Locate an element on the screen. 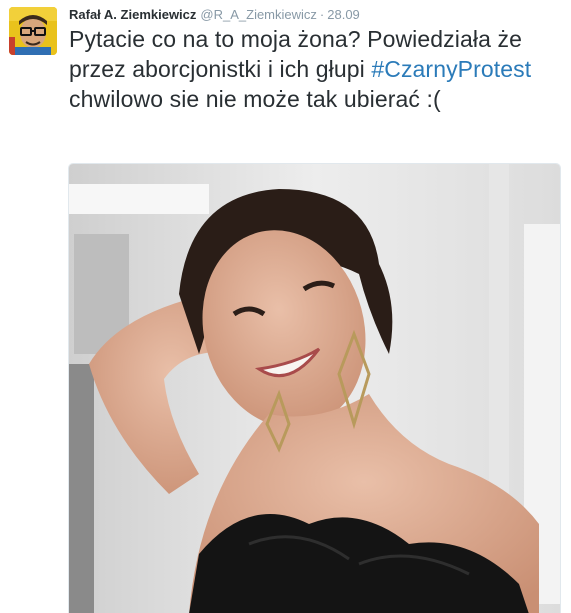 Image resolution: width=571 pixels, height=613 pixels. avatar-image is located at coordinates (33, 31).